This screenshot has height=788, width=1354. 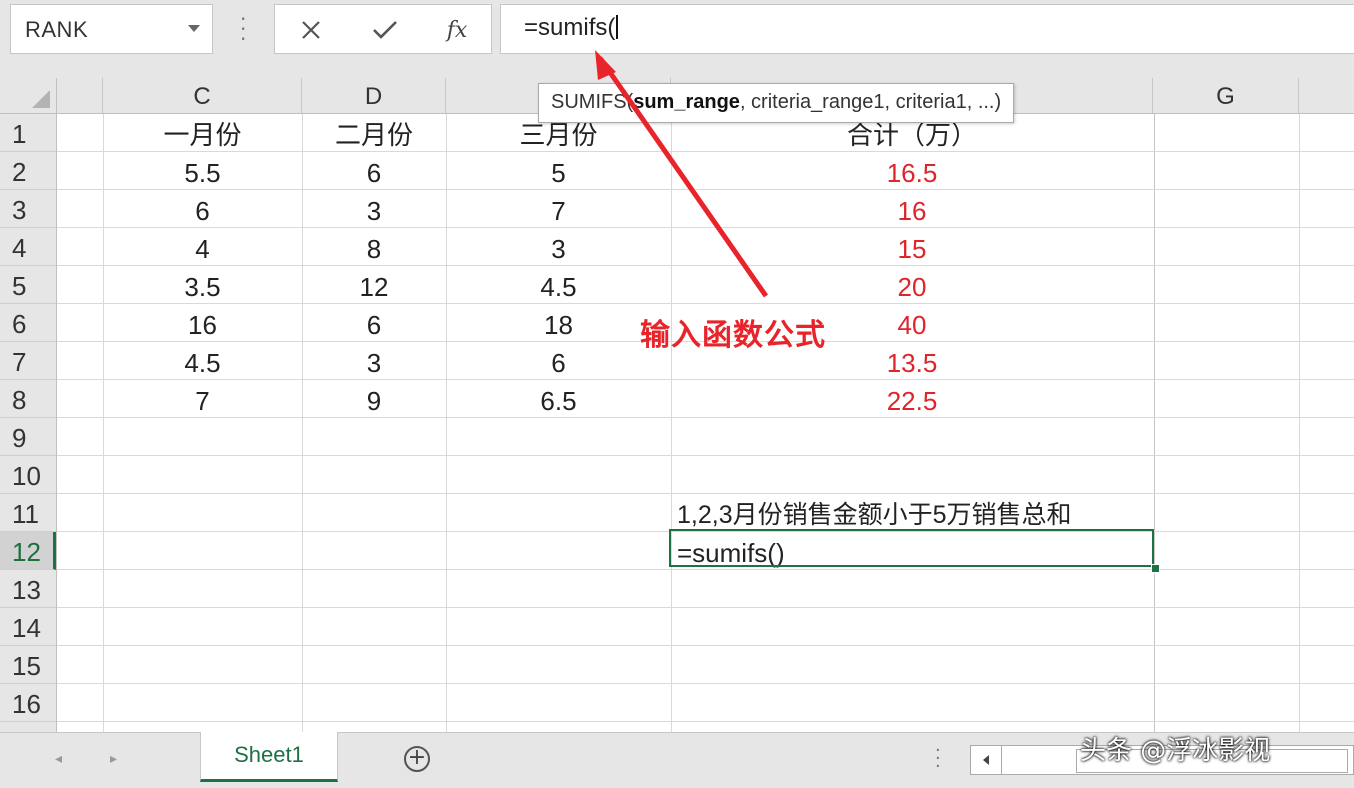 I want to click on watermark: 头条 @浮冰影视, so click(x=1175, y=751).